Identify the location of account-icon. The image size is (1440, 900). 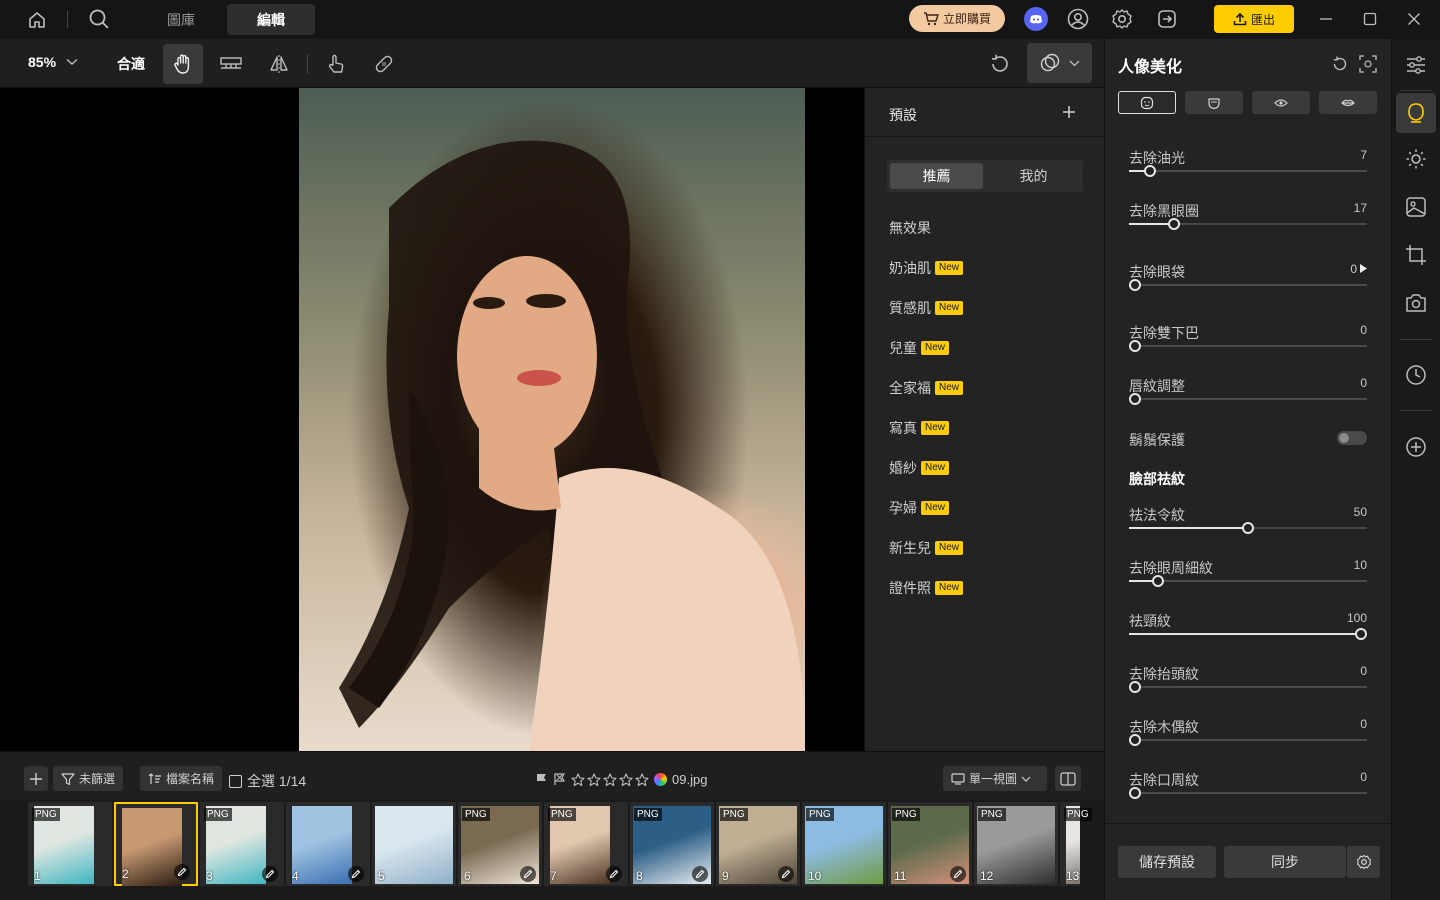
(1078, 19).